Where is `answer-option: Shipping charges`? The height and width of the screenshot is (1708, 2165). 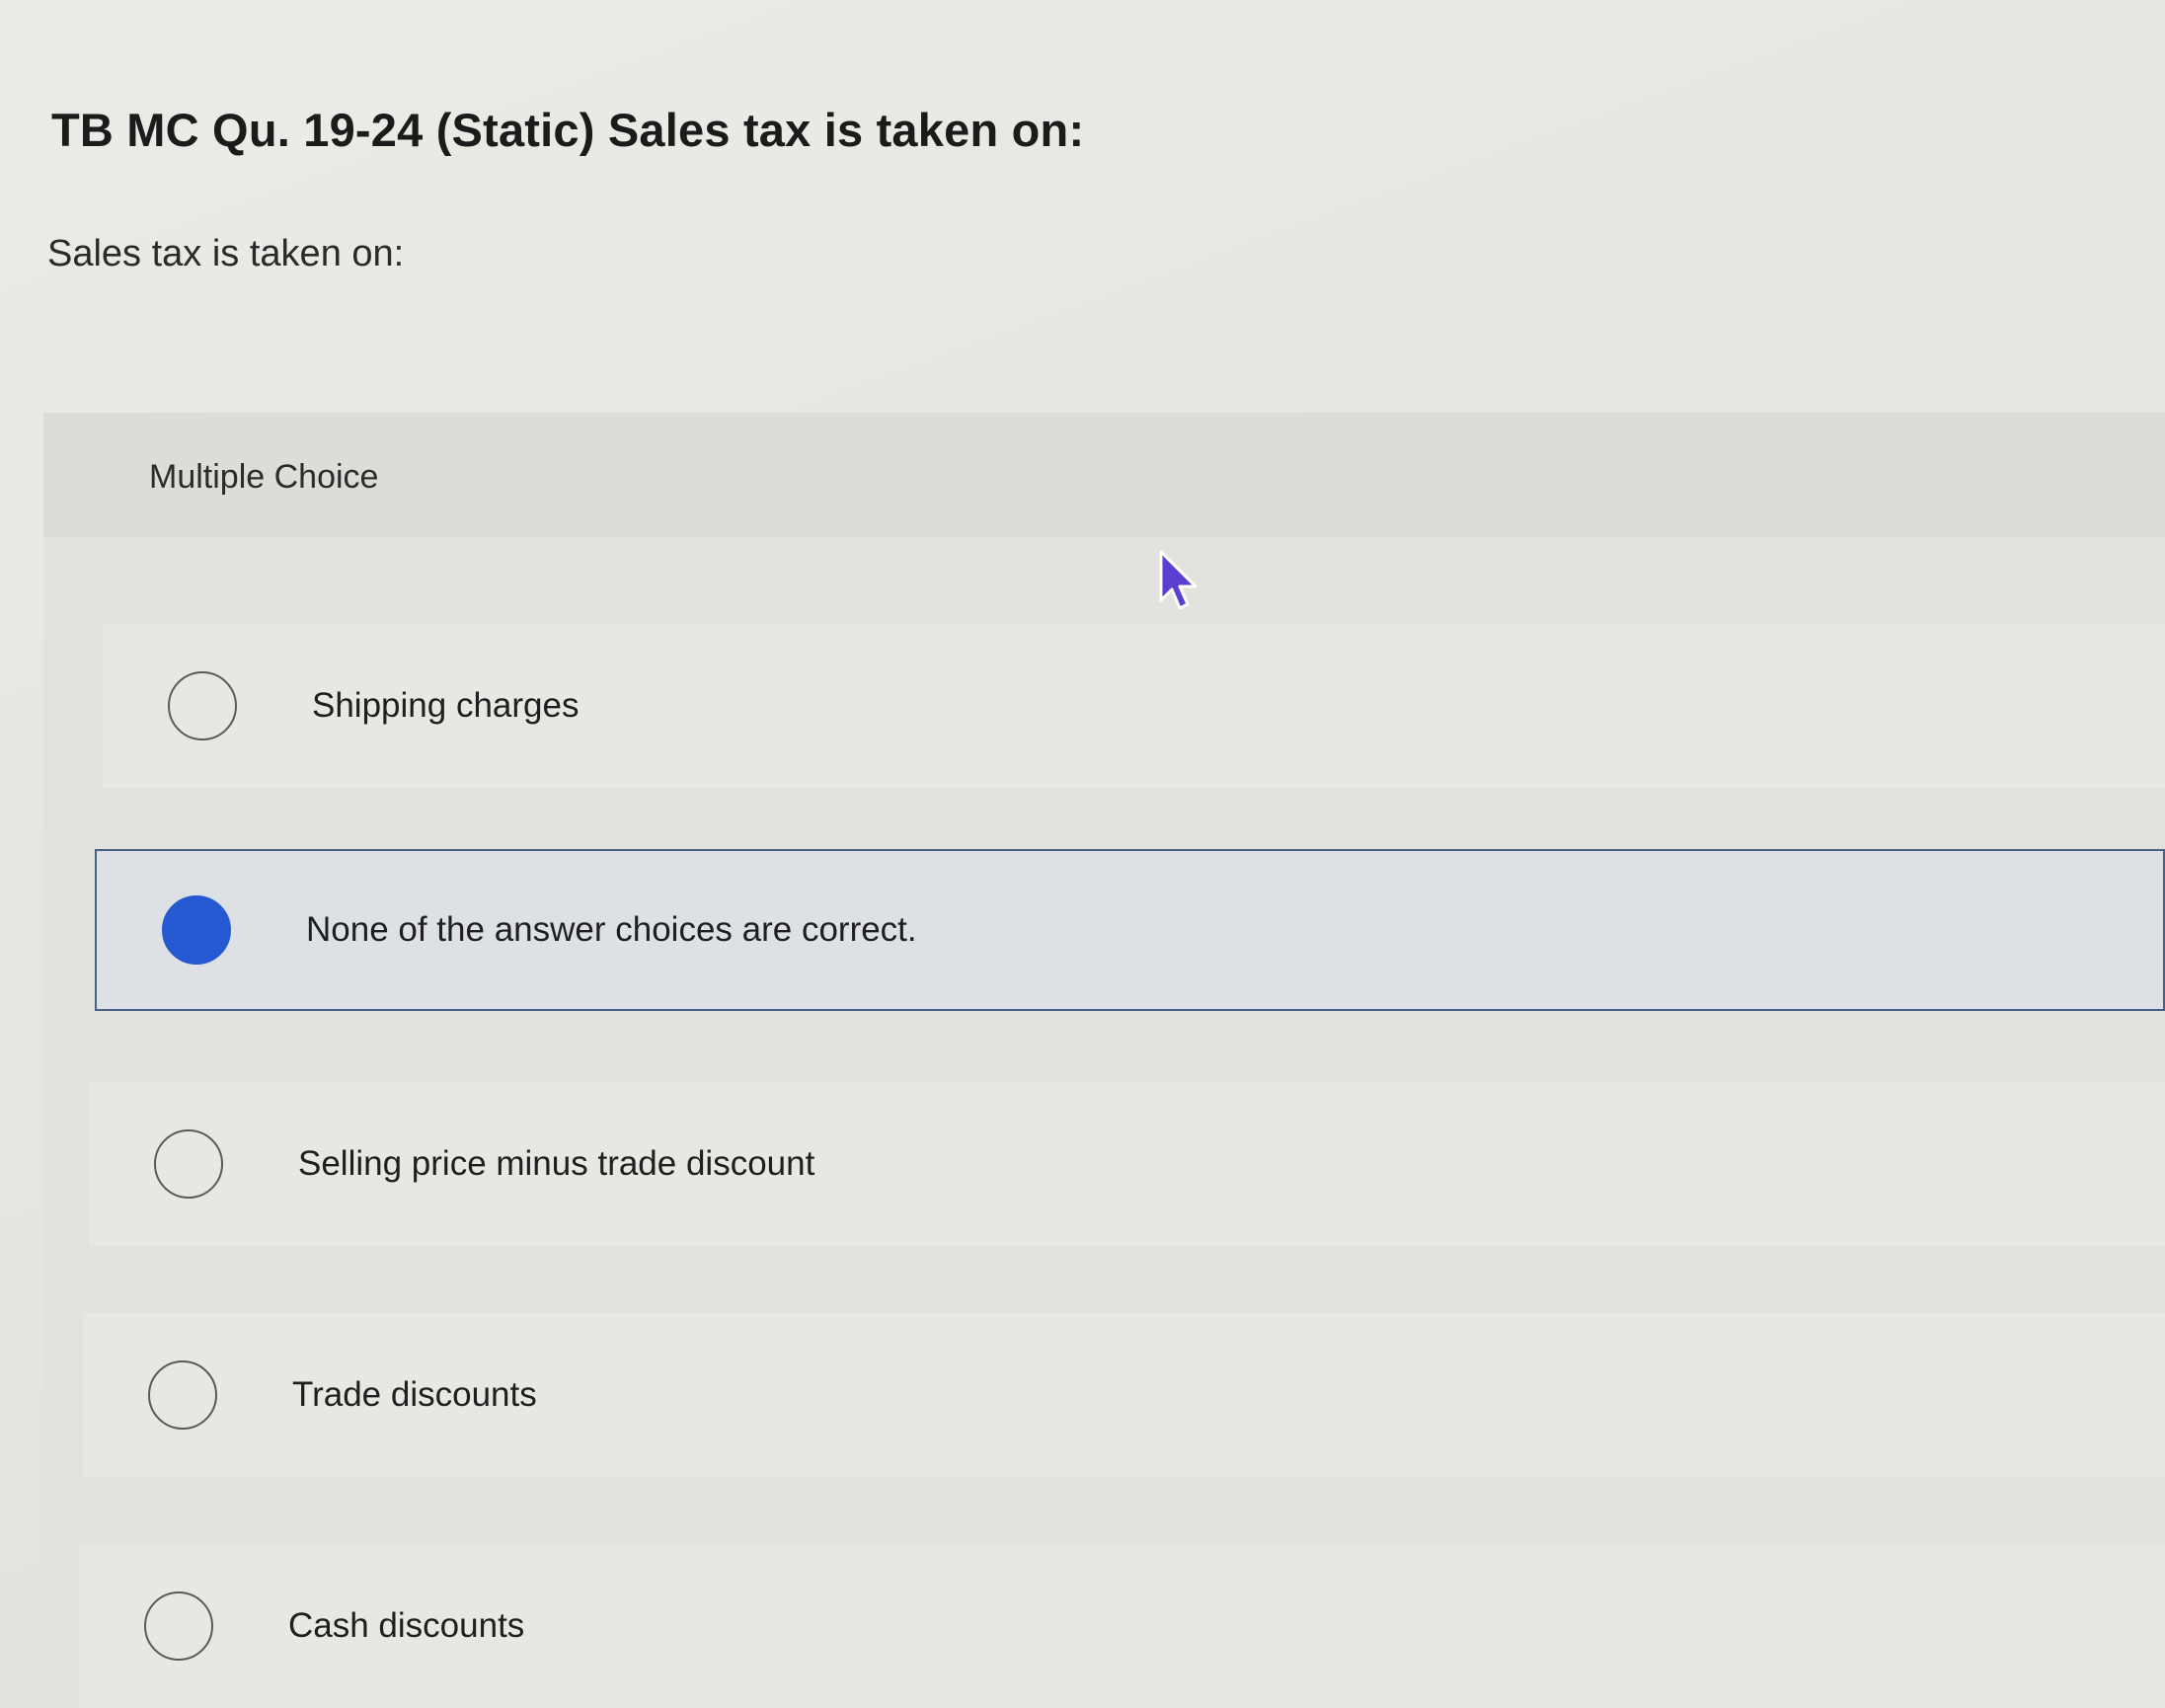
answer-option: Shipping charges is located at coordinates (1134, 706).